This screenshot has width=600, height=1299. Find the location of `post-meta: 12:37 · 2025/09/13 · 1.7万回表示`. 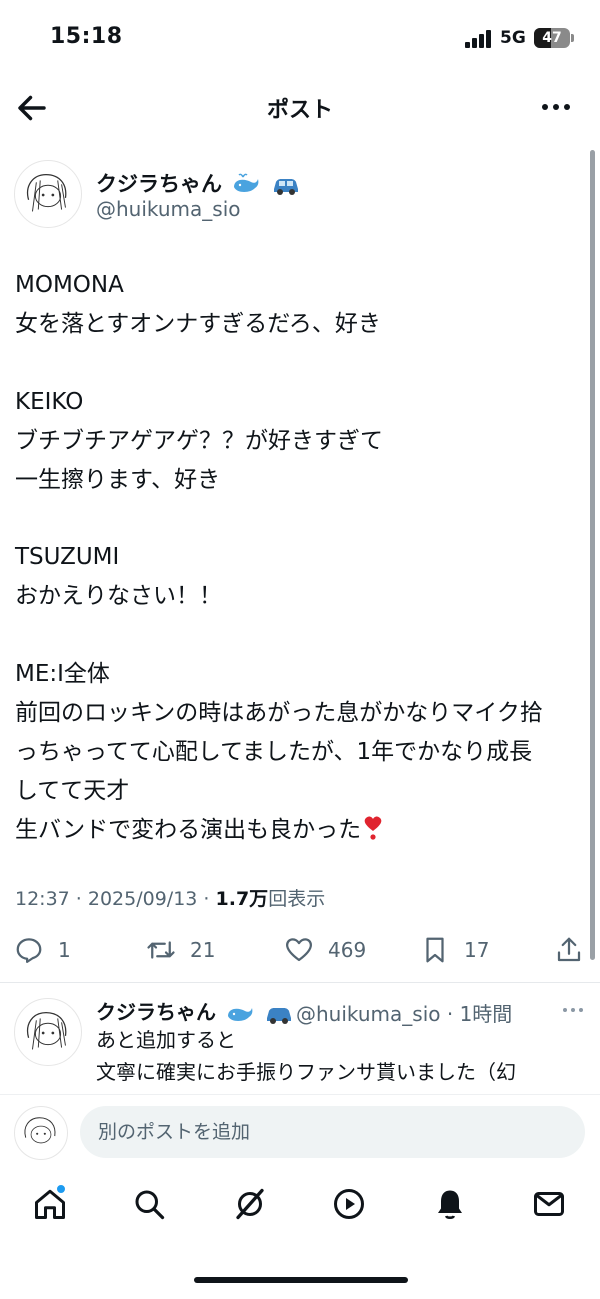

post-meta: 12:37 · 2025/09/13 · 1.7万回表示 is located at coordinates (170, 897).